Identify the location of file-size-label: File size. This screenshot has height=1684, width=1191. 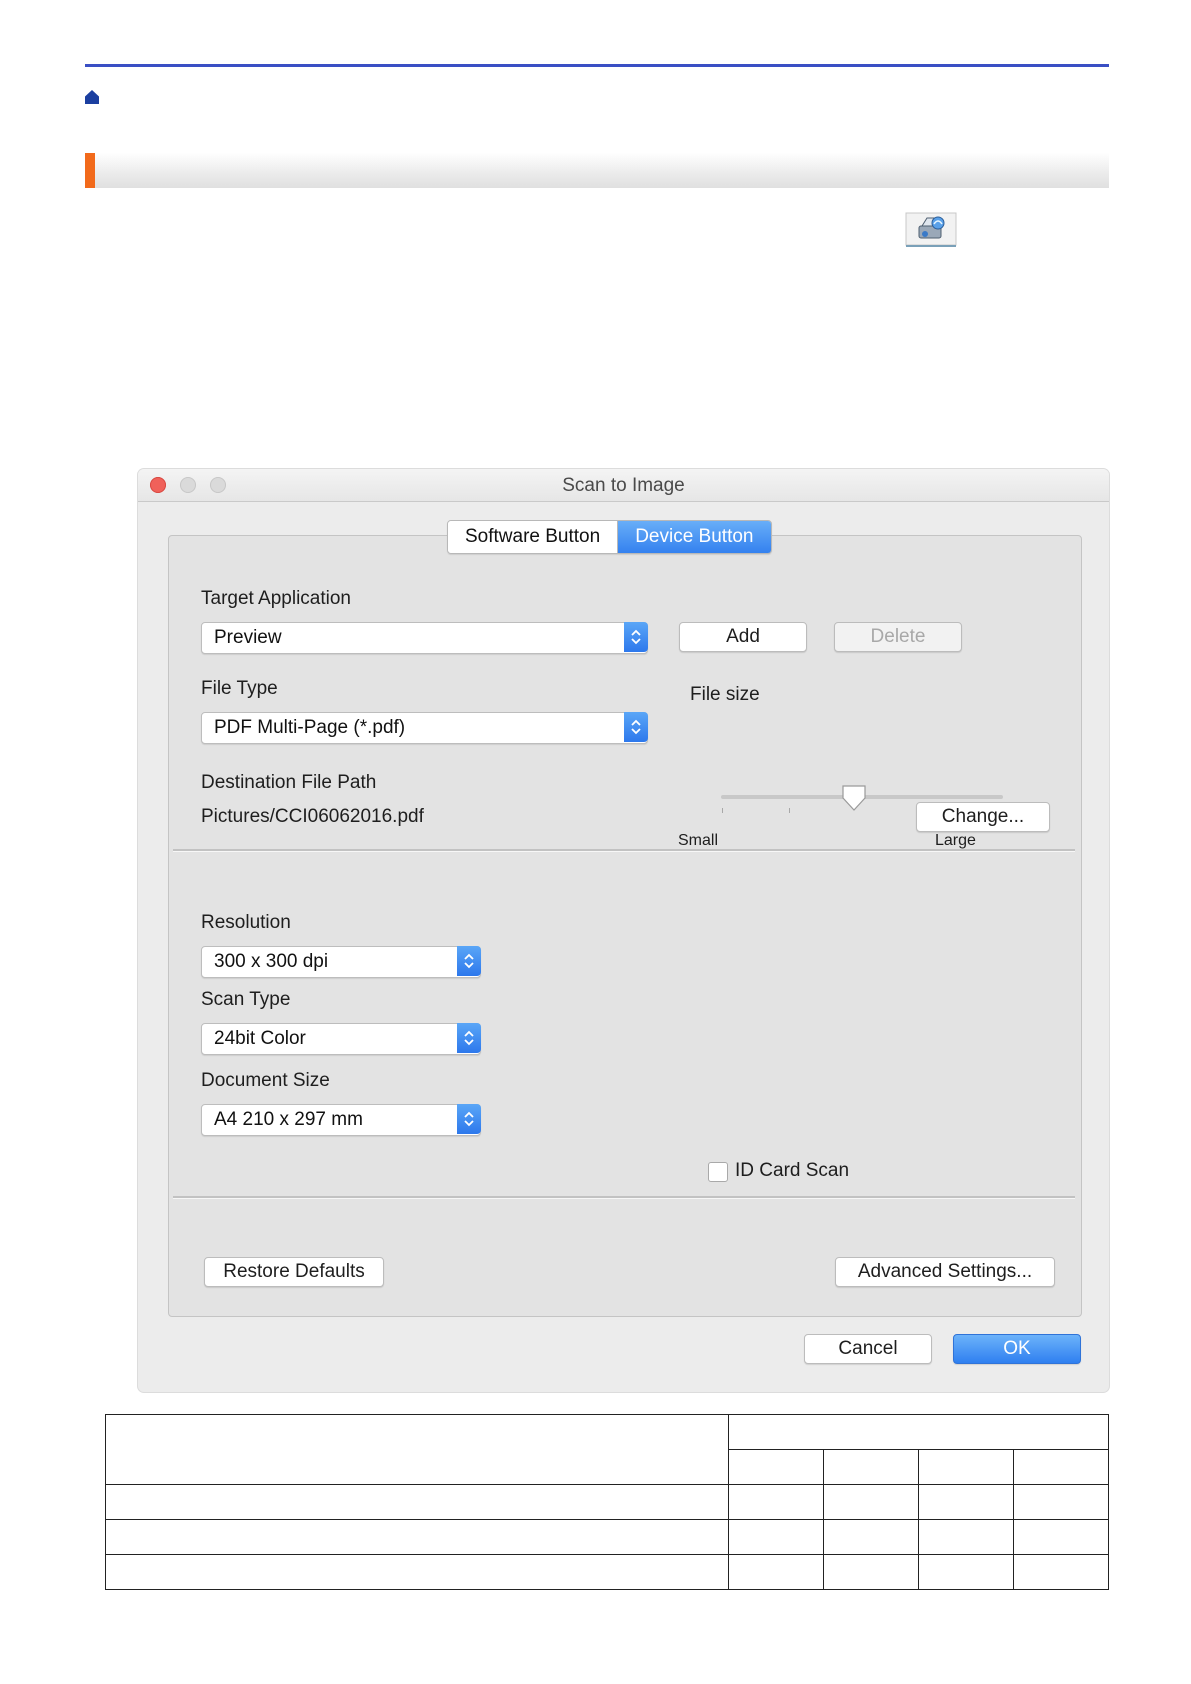
(725, 694).